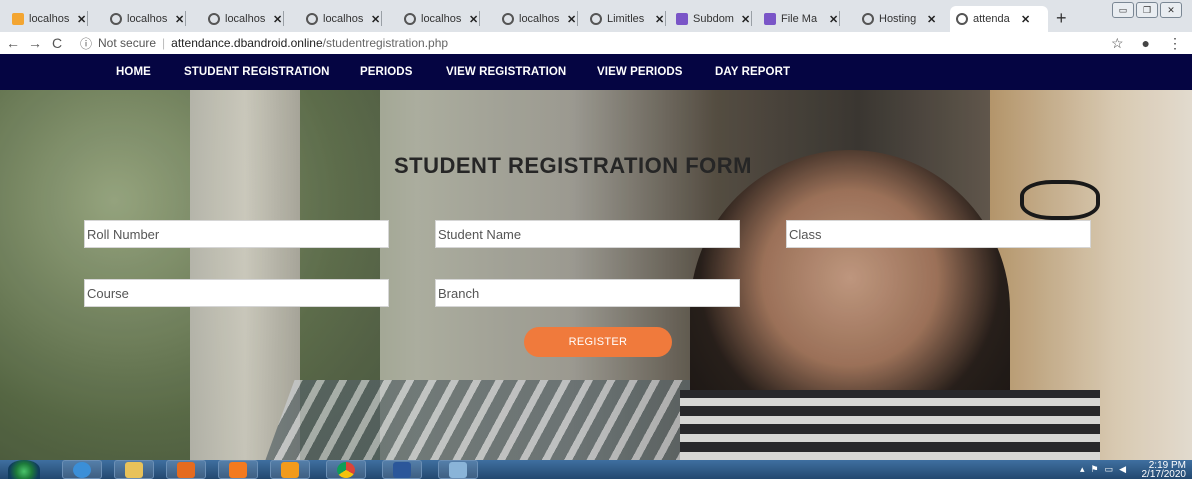 The height and width of the screenshot is (479, 1192). I want to click on network-icon: ▭, so click(1109, 469).